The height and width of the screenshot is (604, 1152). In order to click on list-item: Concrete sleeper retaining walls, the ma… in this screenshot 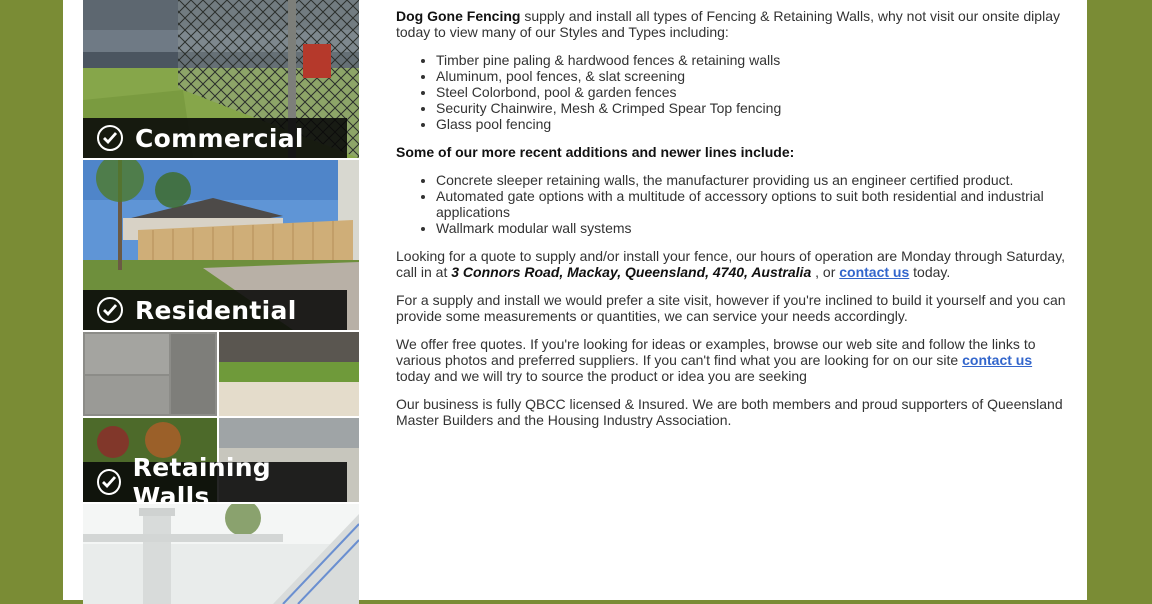, I will do `click(751, 180)`.